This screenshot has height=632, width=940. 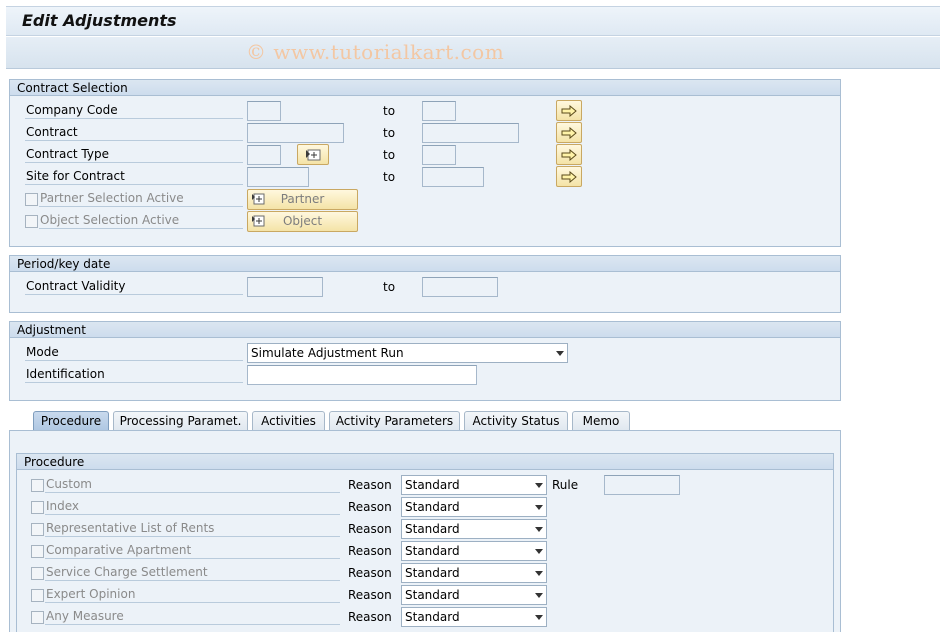 What do you see at coordinates (64, 264) in the screenshot?
I see `group-title: Period/key date` at bounding box center [64, 264].